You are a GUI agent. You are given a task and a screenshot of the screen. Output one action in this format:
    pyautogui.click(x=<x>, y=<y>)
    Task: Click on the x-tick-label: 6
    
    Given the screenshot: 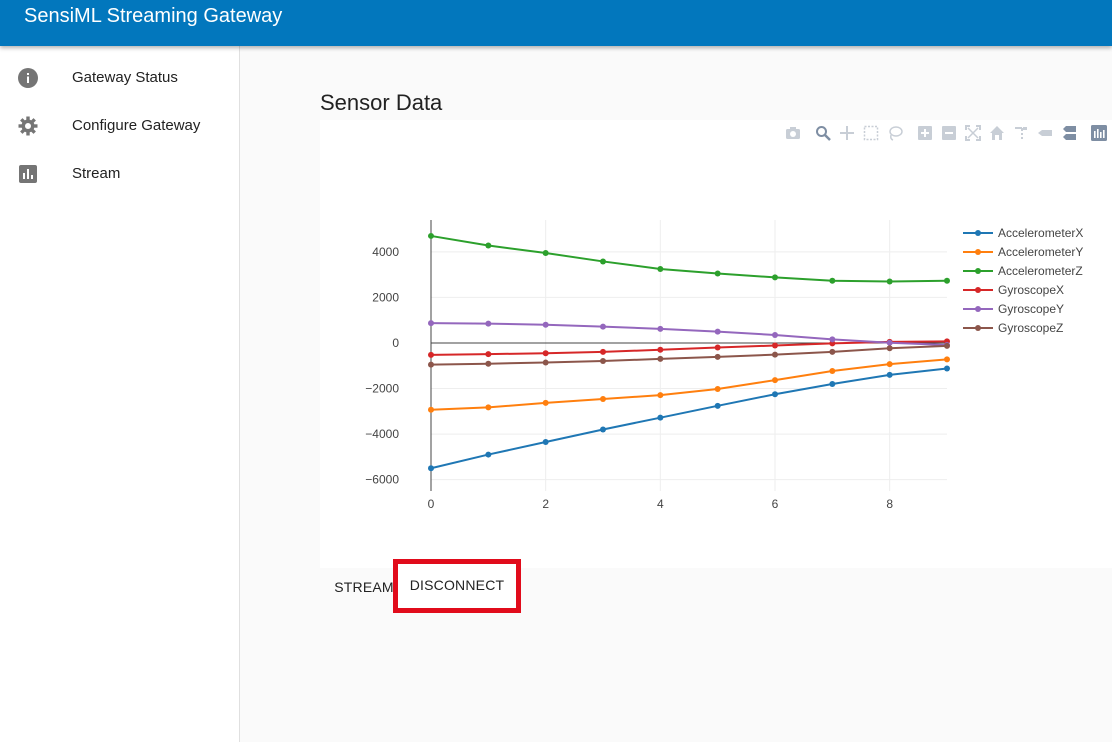 What is the action you would take?
    pyautogui.click(x=775, y=504)
    